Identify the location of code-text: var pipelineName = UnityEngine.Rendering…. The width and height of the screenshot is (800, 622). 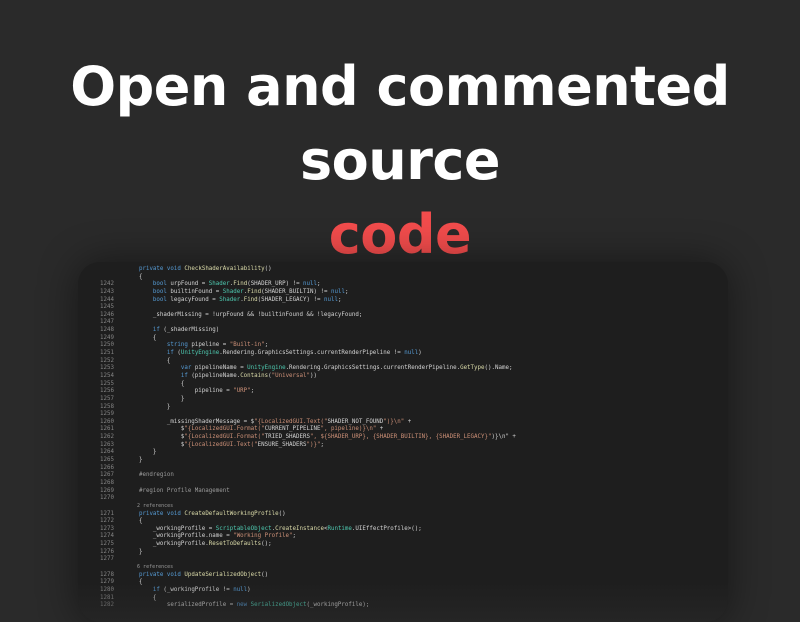
(346, 368).